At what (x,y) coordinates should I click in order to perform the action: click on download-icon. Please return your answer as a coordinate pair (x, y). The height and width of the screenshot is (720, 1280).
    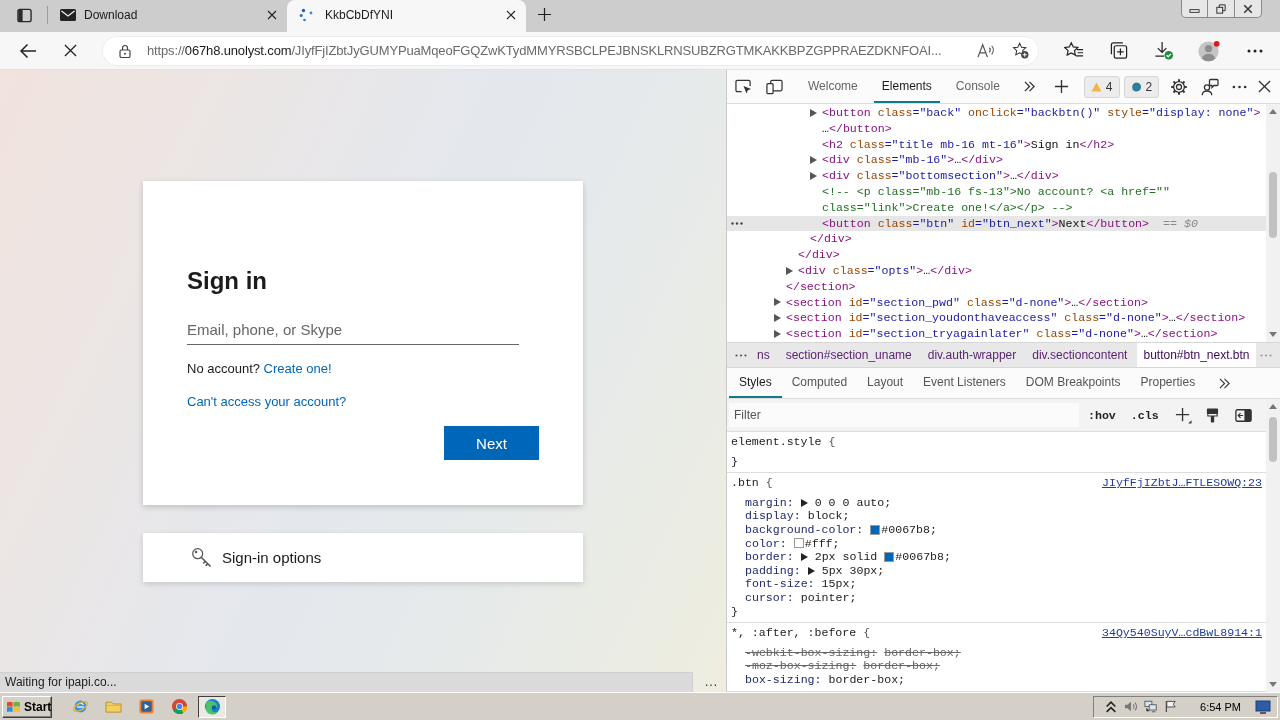
    Looking at the image, I should click on (1164, 50).